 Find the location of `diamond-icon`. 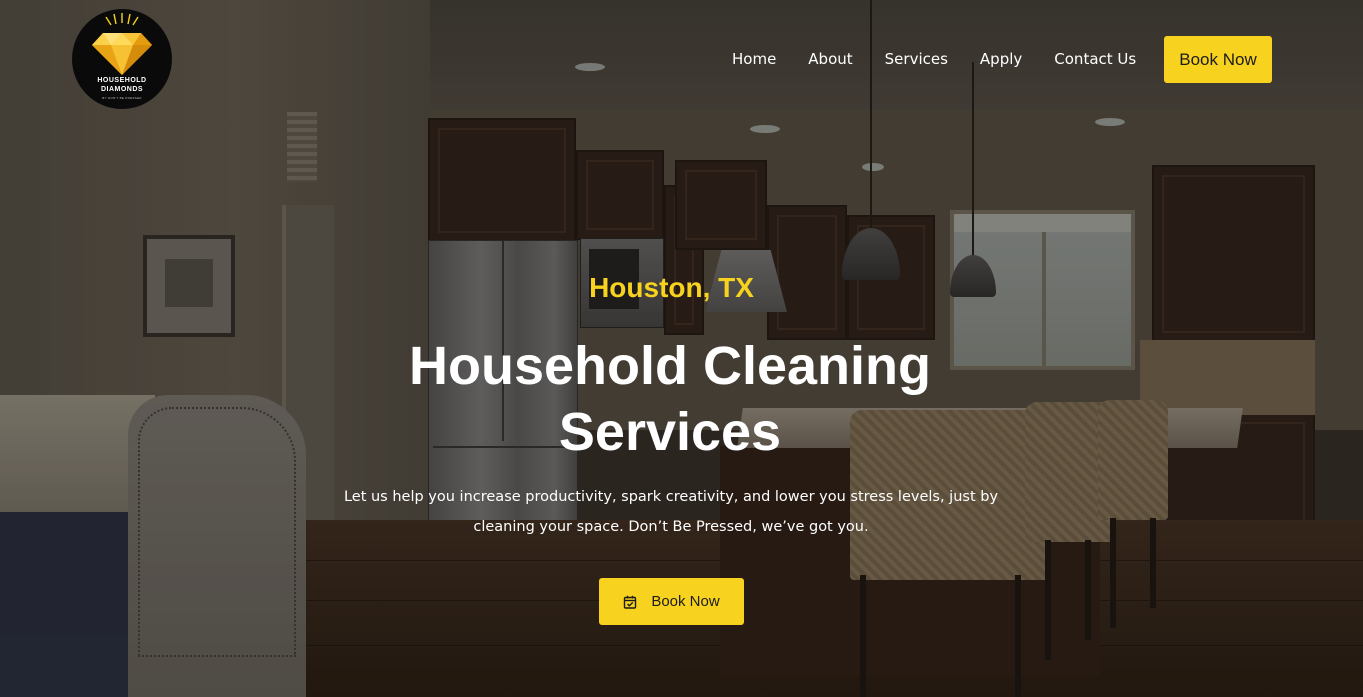

diamond-icon is located at coordinates (122, 54).